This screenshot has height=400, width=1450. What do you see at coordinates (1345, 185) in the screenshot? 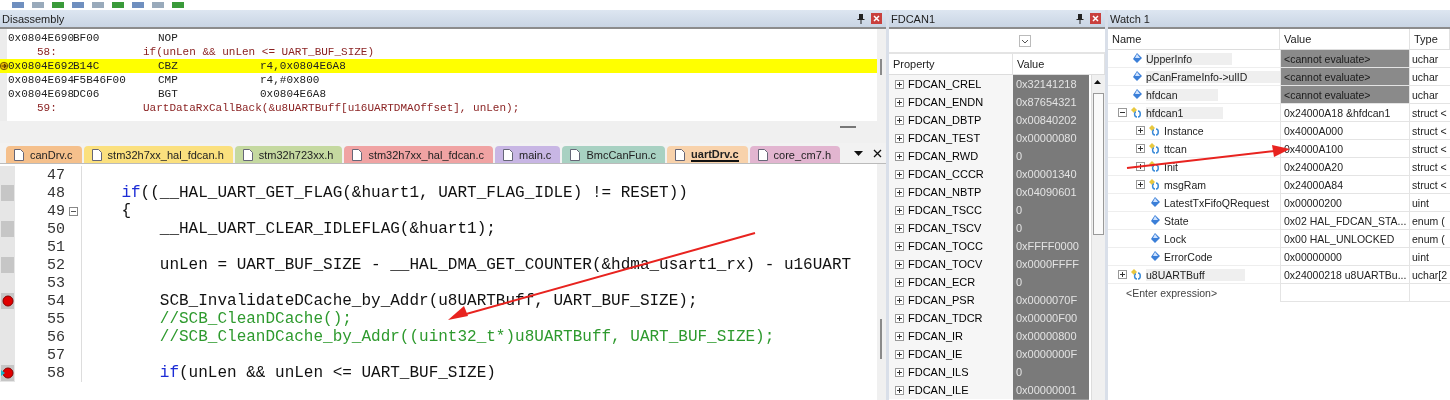
I see `watch-value: 0x24000A84` at bounding box center [1345, 185].